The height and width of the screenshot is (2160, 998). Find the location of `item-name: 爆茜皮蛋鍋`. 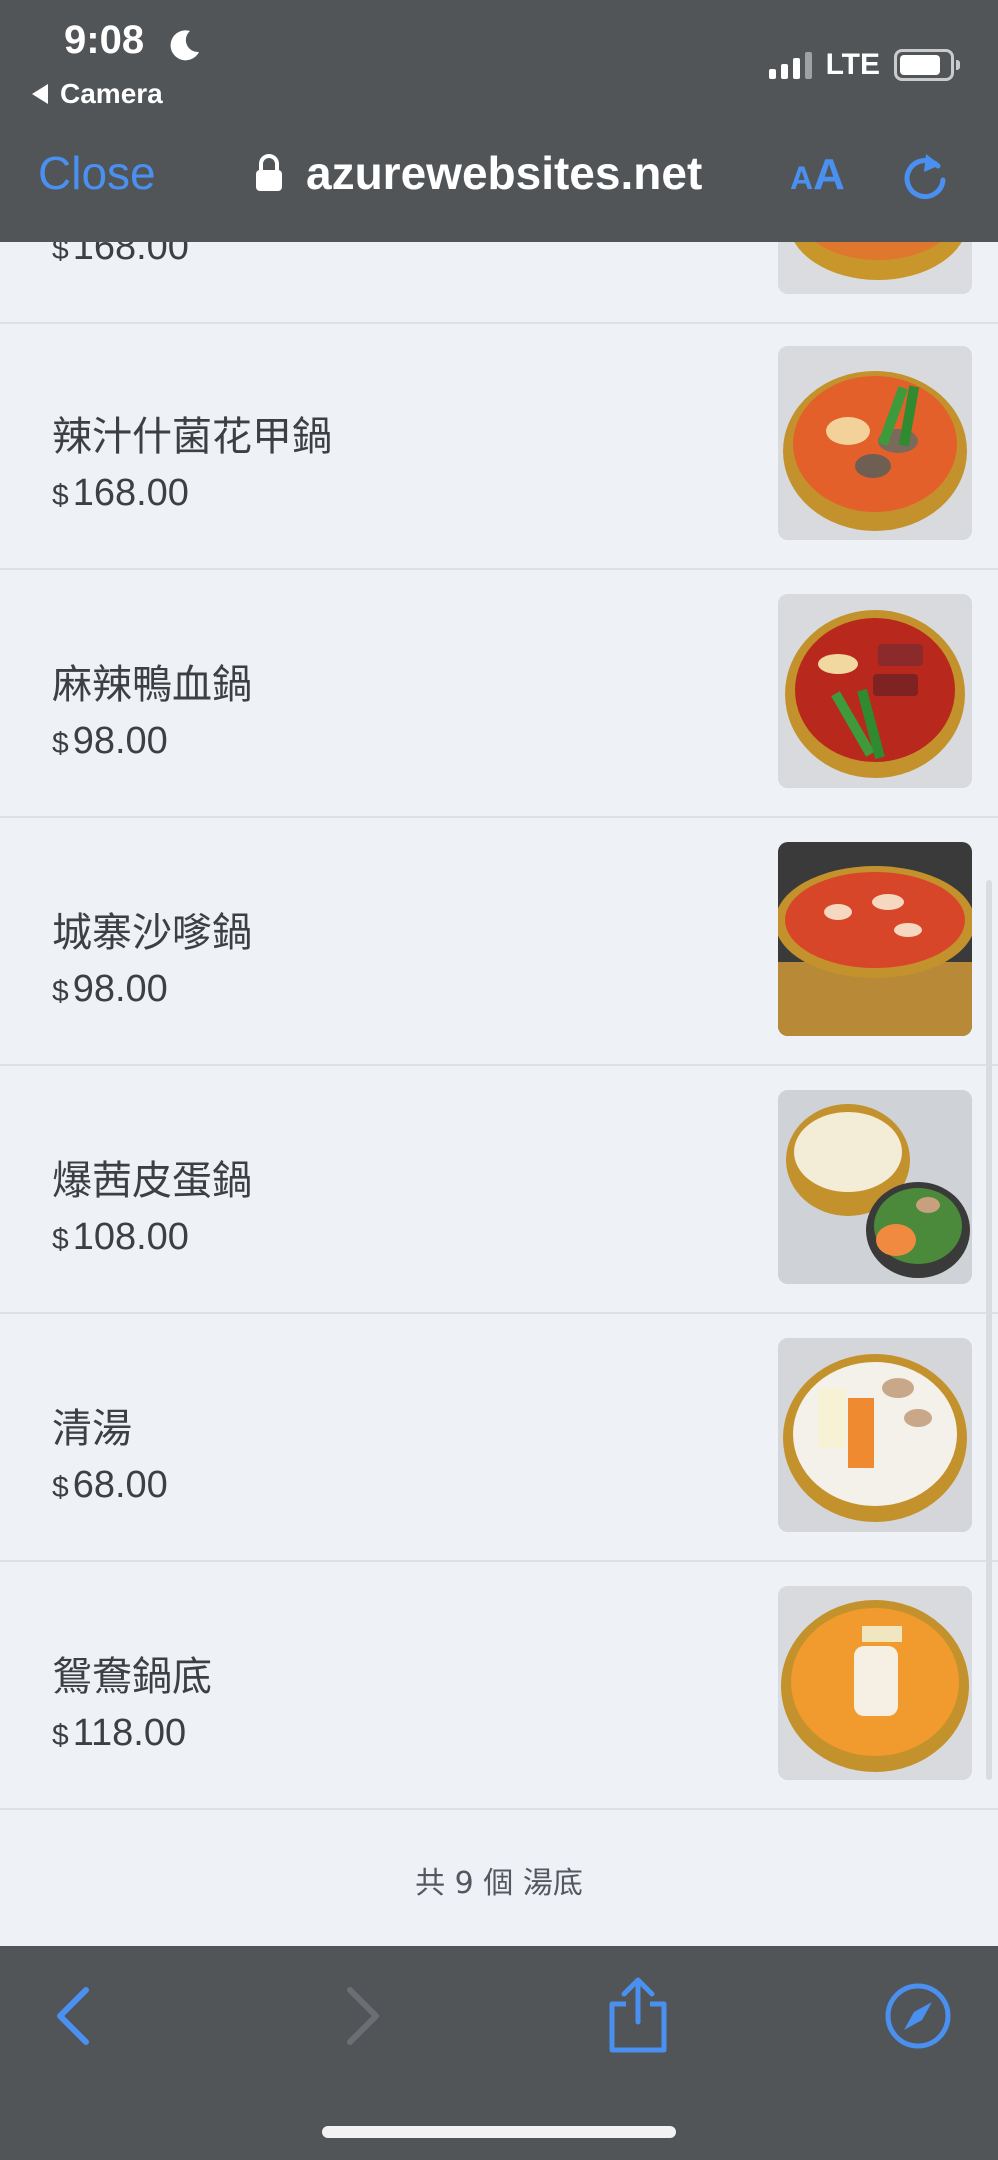

item-name: 爆茜皮蛋鍋 is located at coordinates (152, 1181).